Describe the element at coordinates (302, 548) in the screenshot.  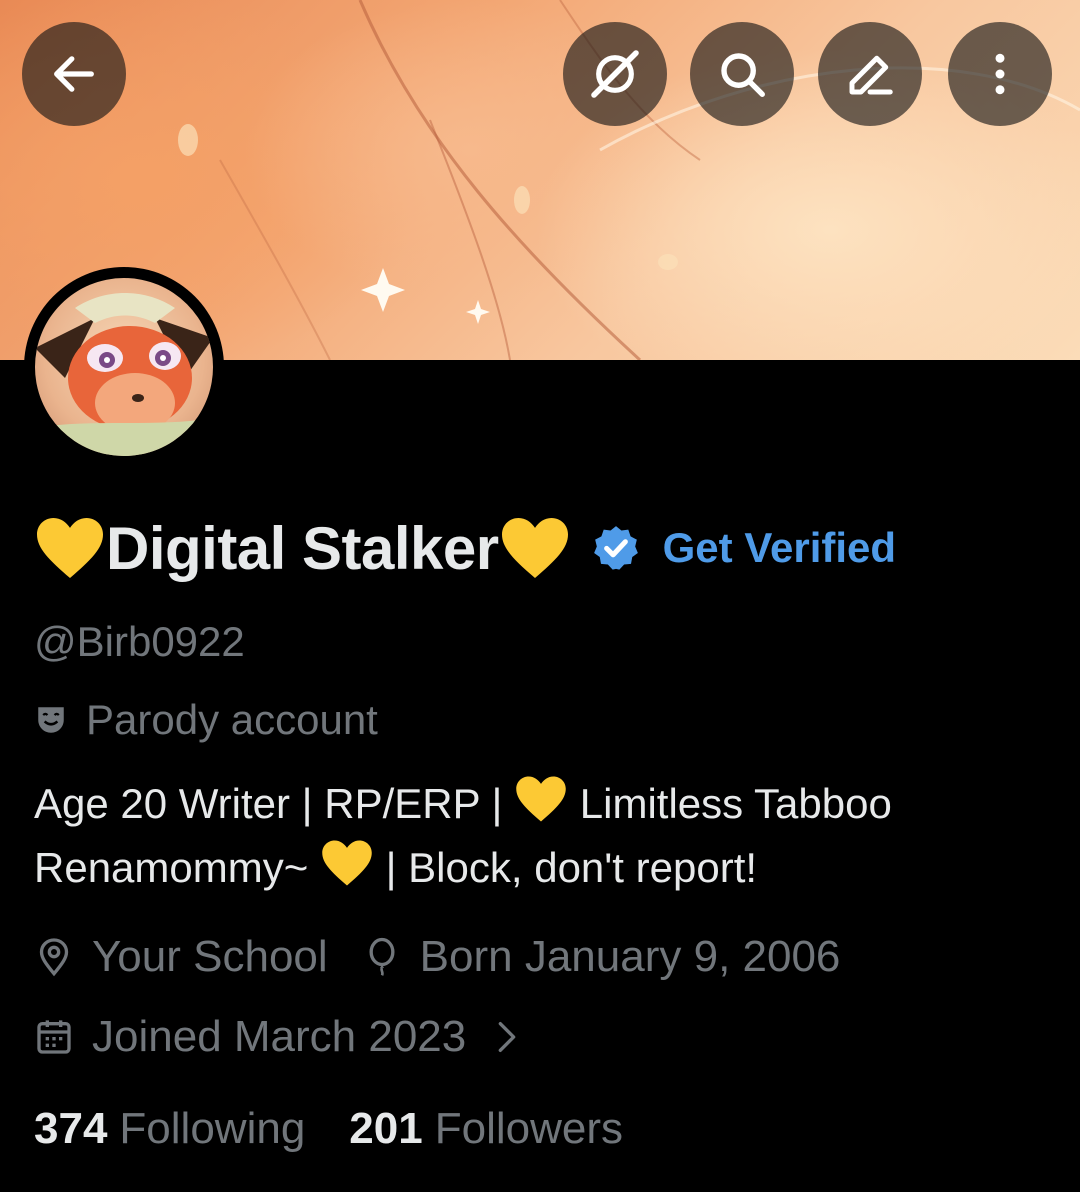
I see `display-name: Digital Stalker` at that location.